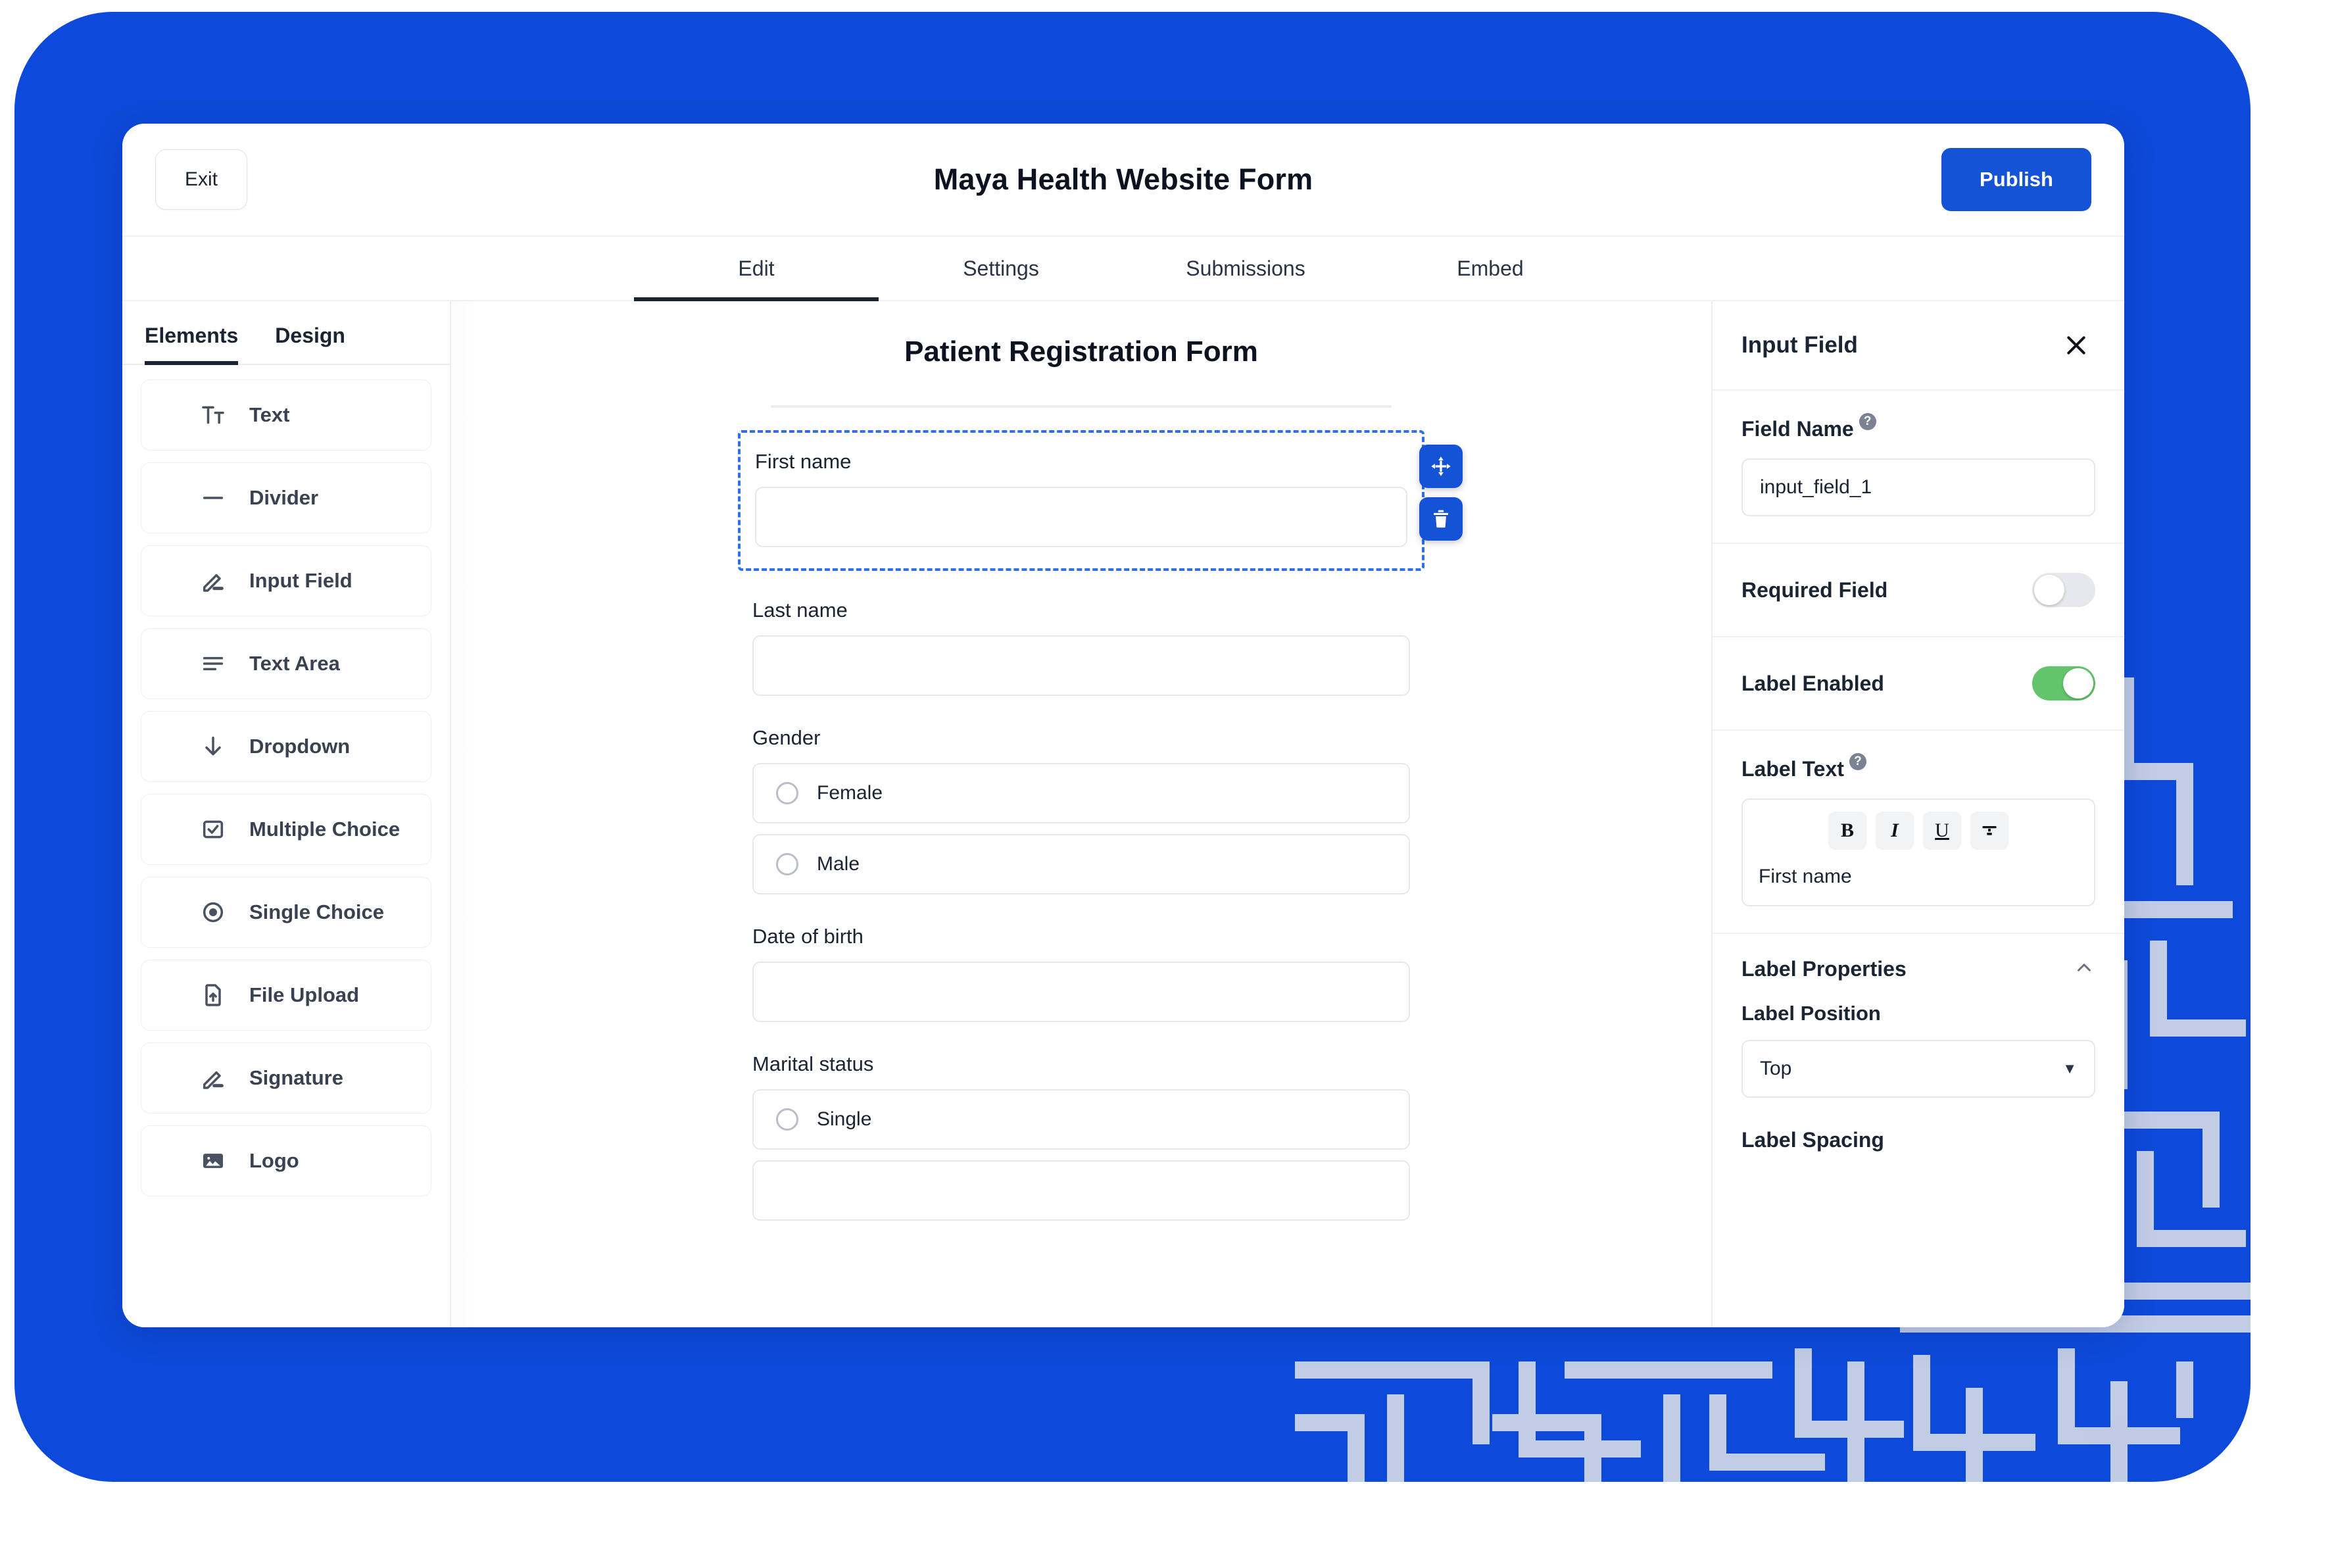  I want to click on form-field-last-name: Last name, so click(1081, 648).